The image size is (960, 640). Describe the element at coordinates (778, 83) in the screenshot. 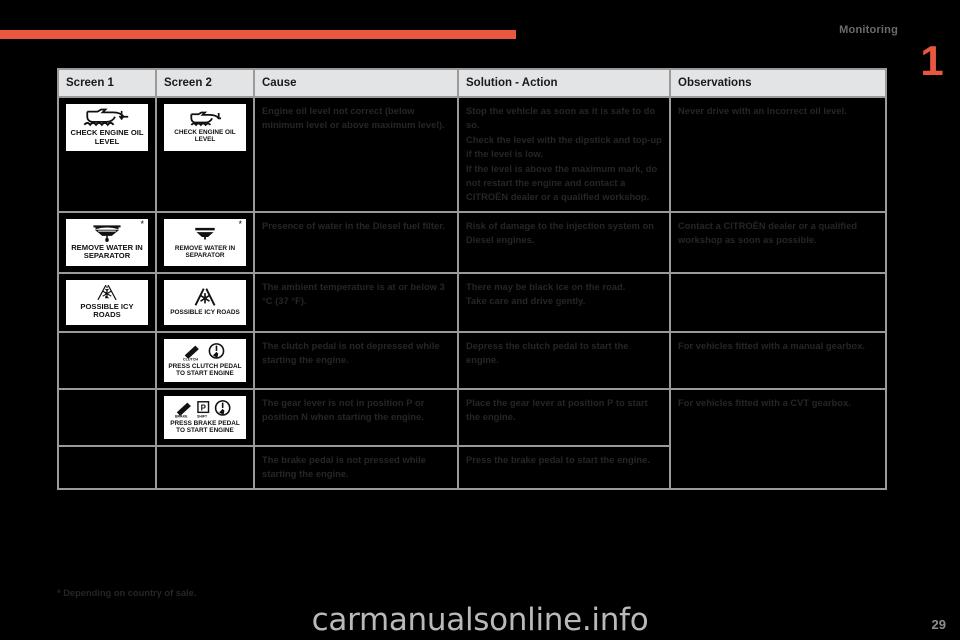

I see `column-header-observations: Observations` at that location.